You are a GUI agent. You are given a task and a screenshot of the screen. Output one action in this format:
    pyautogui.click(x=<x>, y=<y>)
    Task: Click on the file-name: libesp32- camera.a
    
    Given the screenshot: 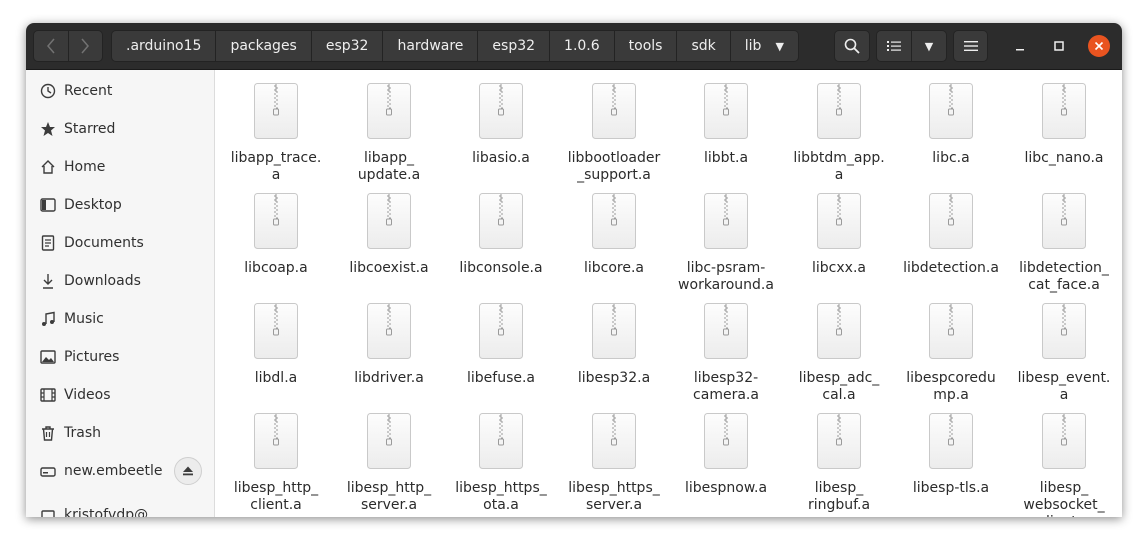 What is the action you would take?
    pyautogui.click(x=726, y=386)
    